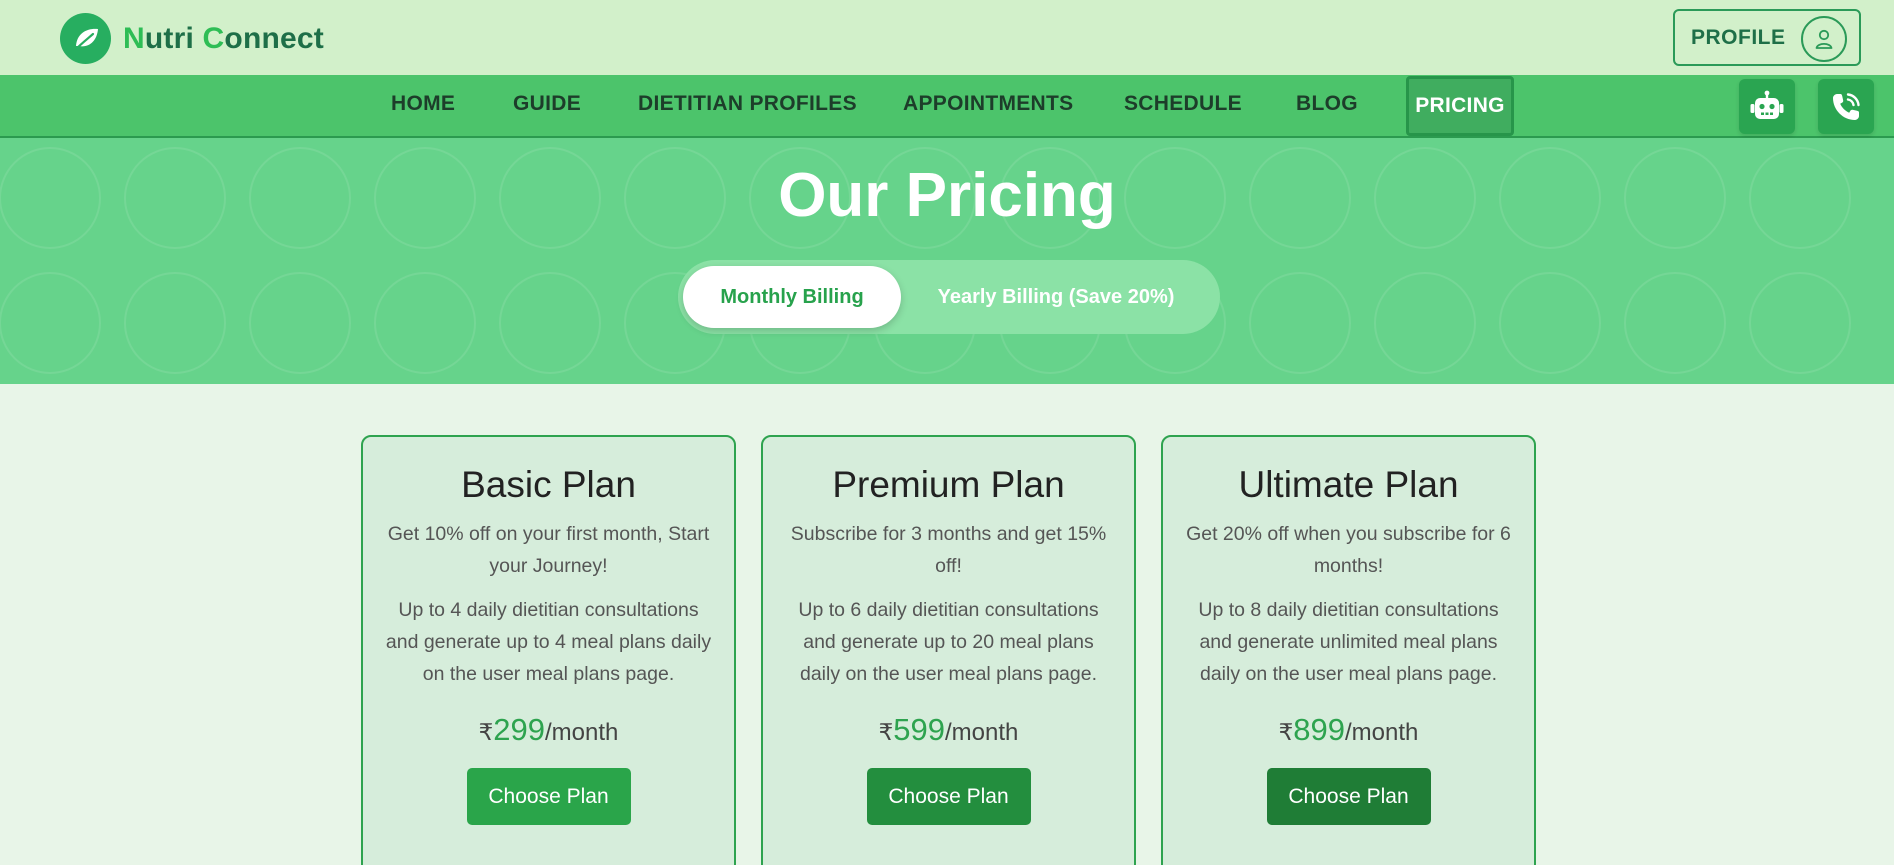 Image resolution: width=1894 pixels, height=865 pixels. Describe the element at coordinates (519, 729) in the screenshot. I see `price-amount: 299` at that location.